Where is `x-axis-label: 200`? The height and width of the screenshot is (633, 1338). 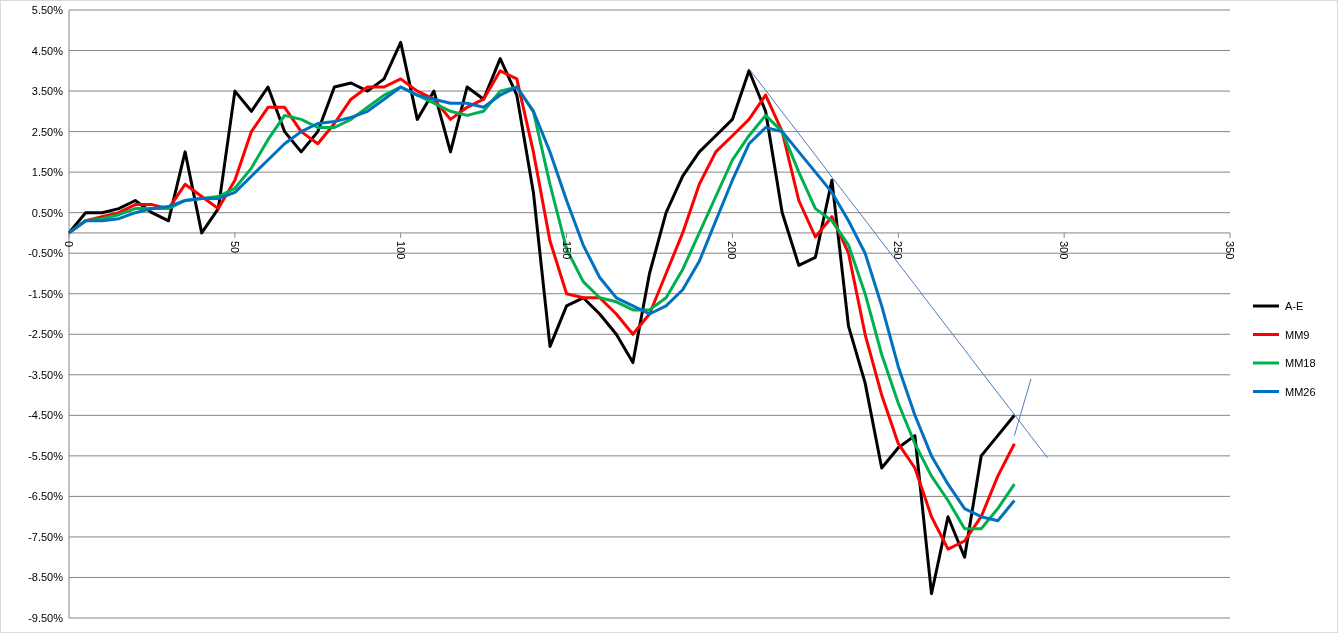
x-axis-label: 200 is located at coordinates (732, 250).